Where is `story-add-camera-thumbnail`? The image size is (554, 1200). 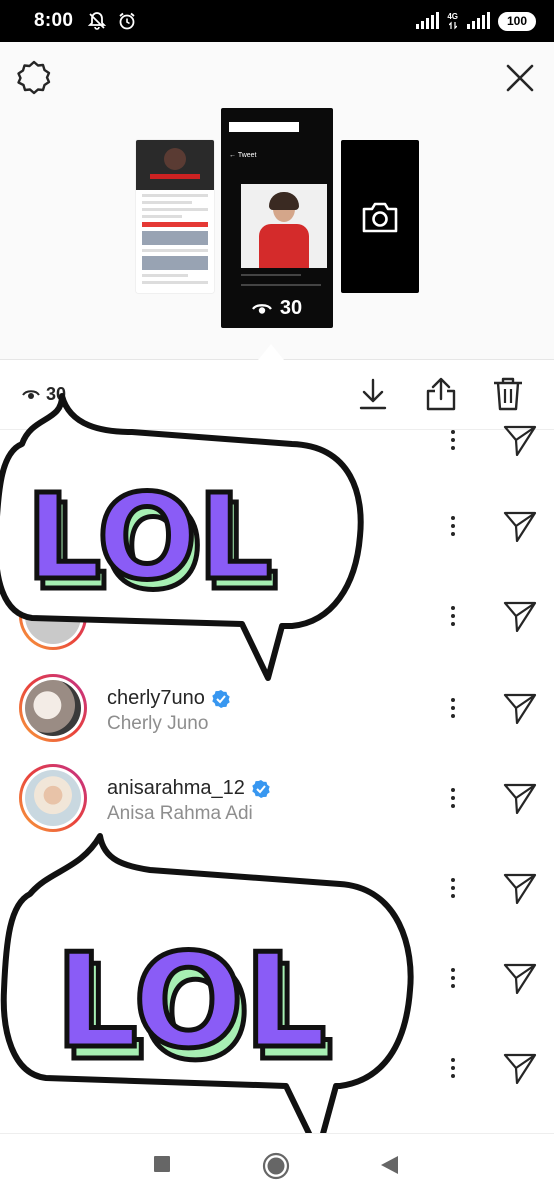
story-add-camera-thumbnail is located at coordinates (380, 216).